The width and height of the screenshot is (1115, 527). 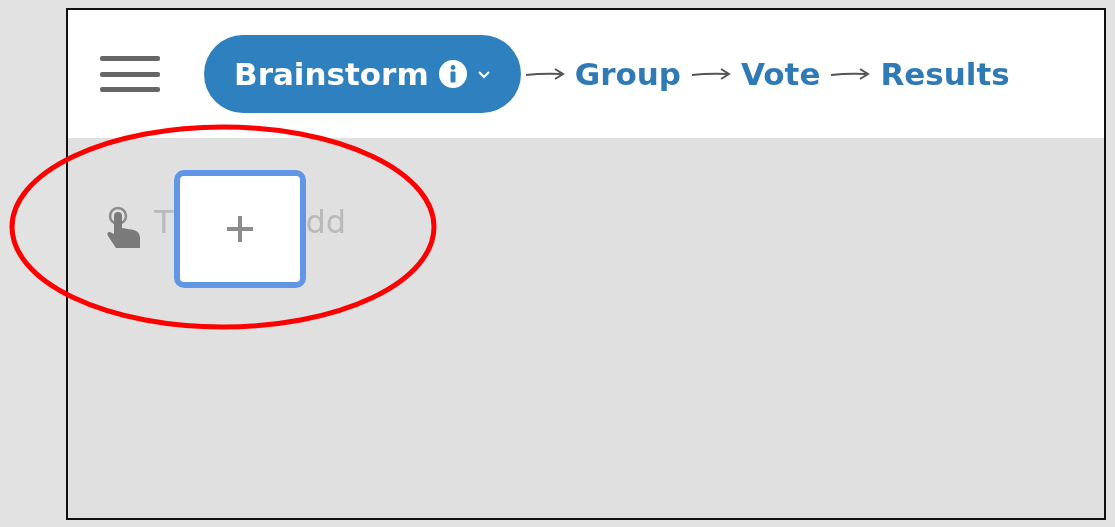 I want to click on add-button, so click(x=239, y=229).